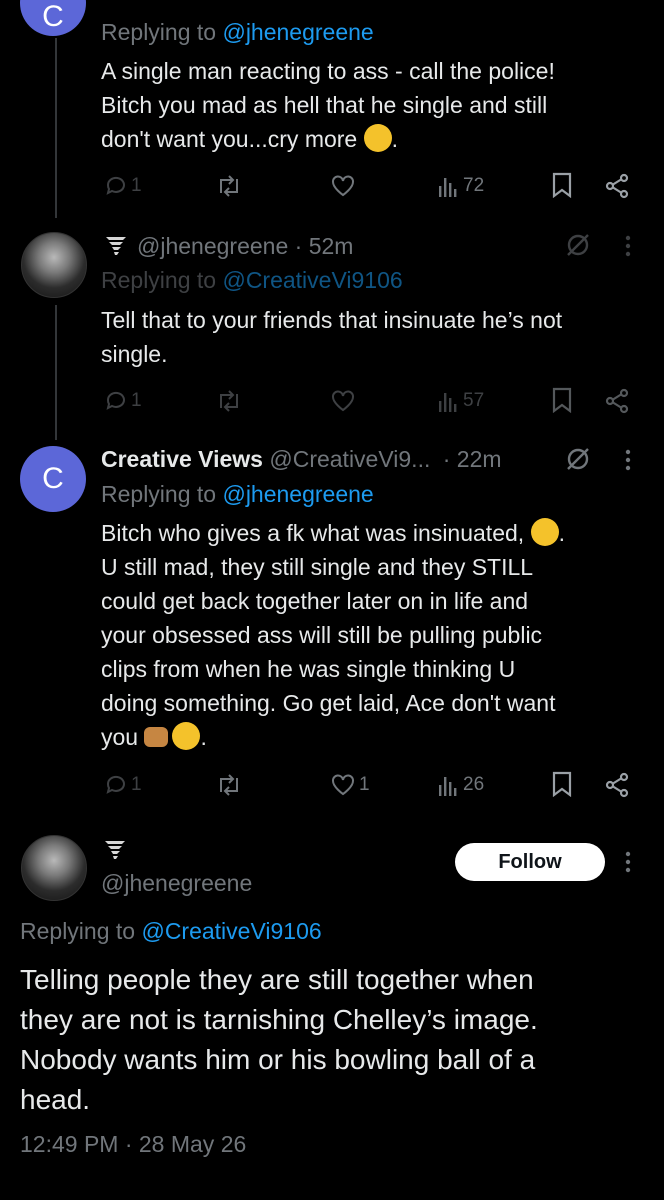  What do you see at coordinates (55, 1099) in the screenshot?
I see `tweet-line: head.` at bounding box center [55, 1099].